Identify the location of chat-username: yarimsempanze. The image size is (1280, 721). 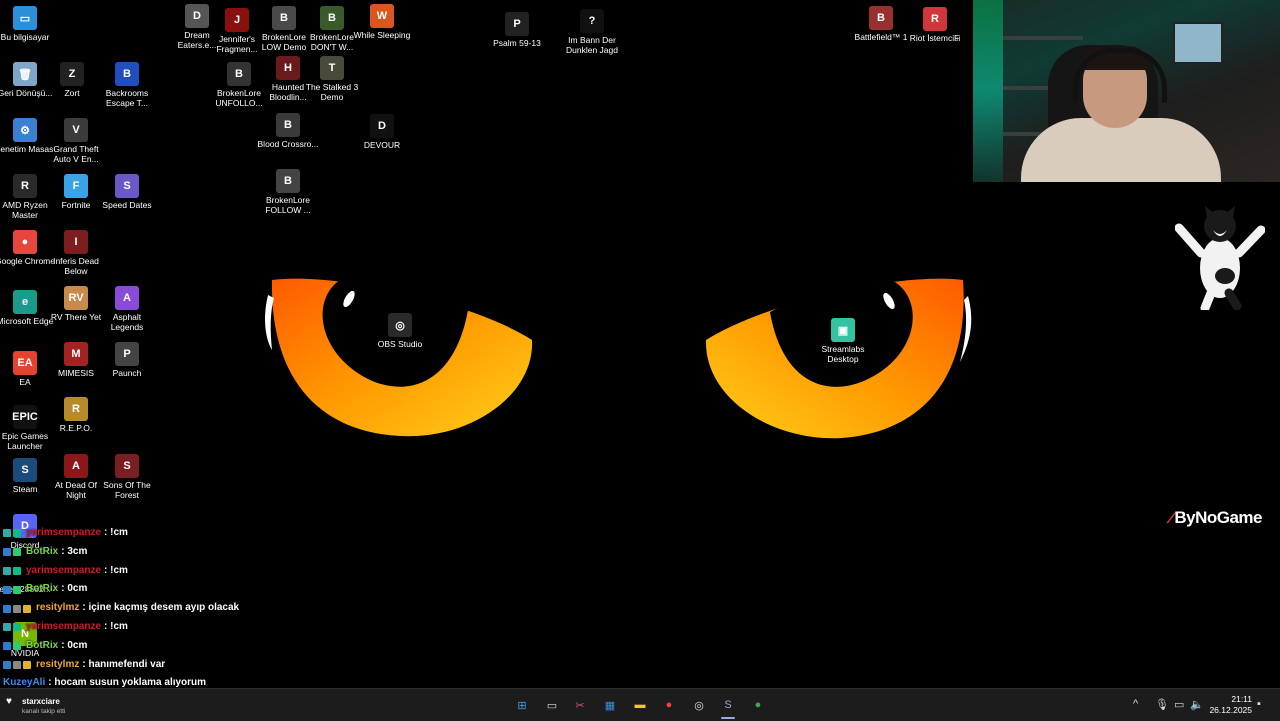
(64, 626).